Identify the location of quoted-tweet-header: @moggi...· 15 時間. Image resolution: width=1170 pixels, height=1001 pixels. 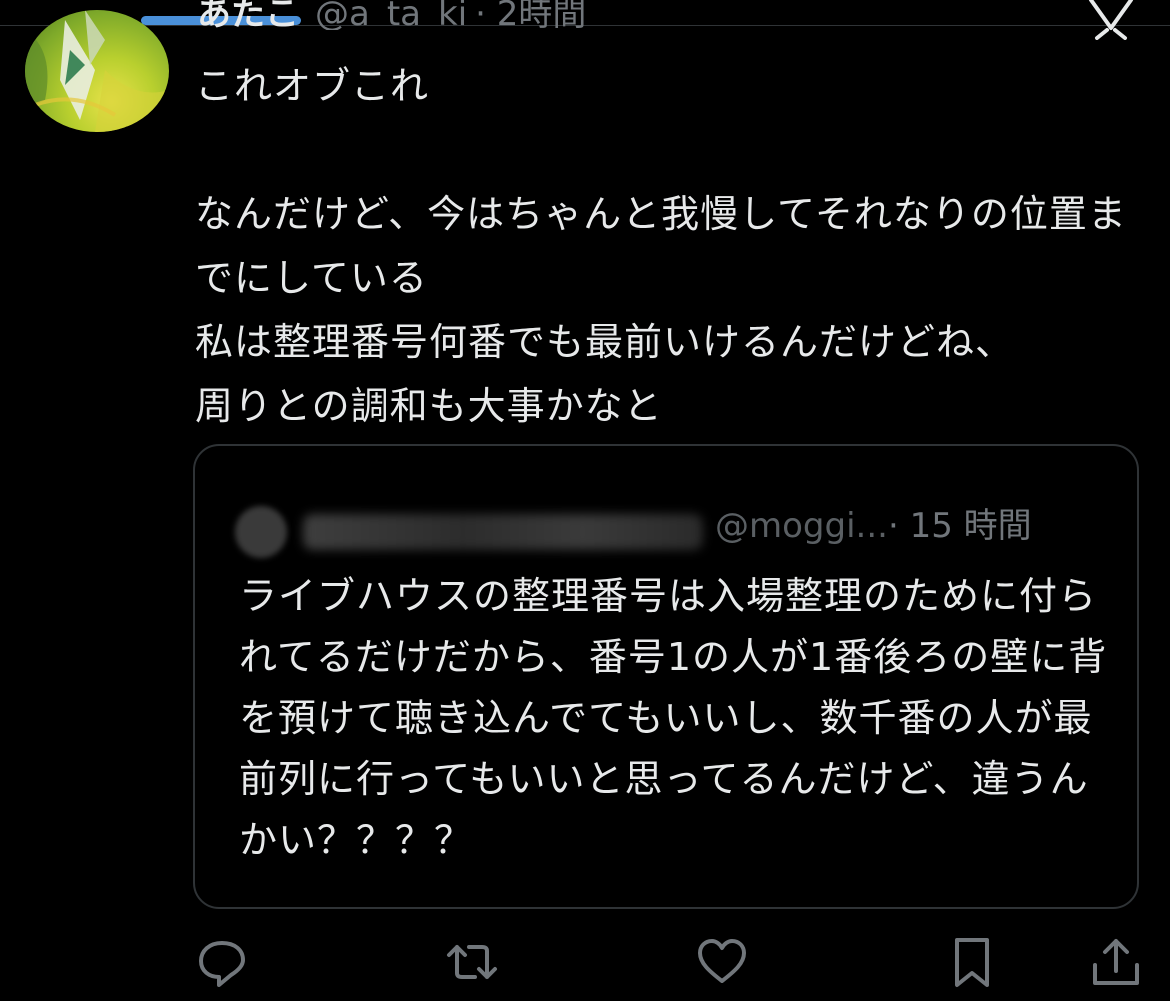
(873, 522).